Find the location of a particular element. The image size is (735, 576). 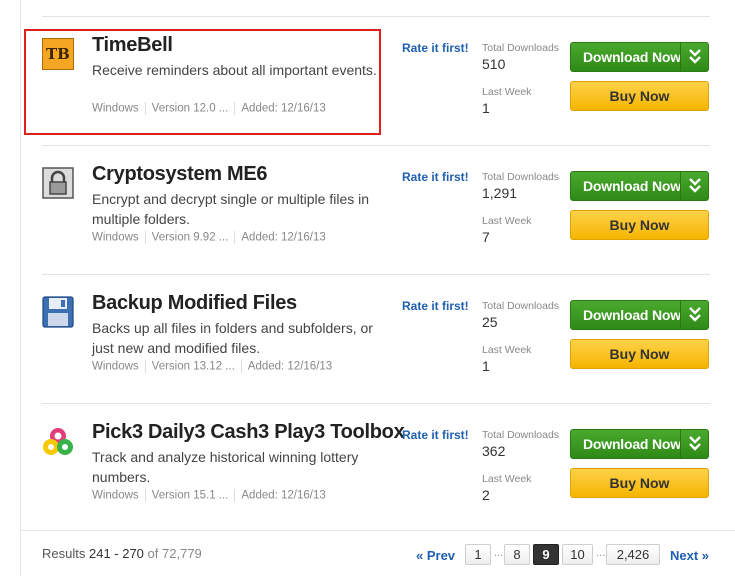

app-meta: Windows Version 12.0 ... Added: 12/16/13 is located at coordinates (209, 108).